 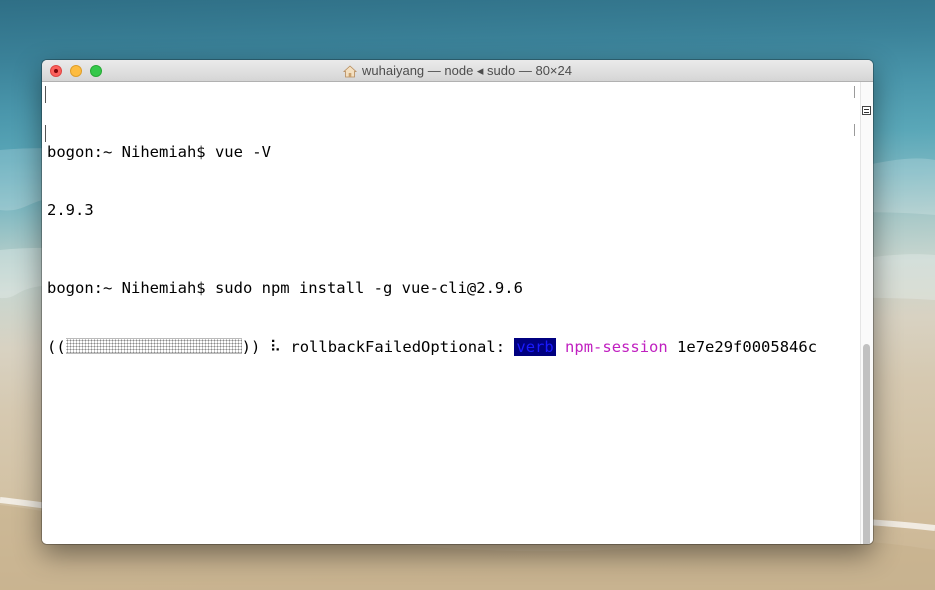 I want to click on title-bar: wuhaiyang — node ◂ sudo — 80×24, so click(x=457, y=71).